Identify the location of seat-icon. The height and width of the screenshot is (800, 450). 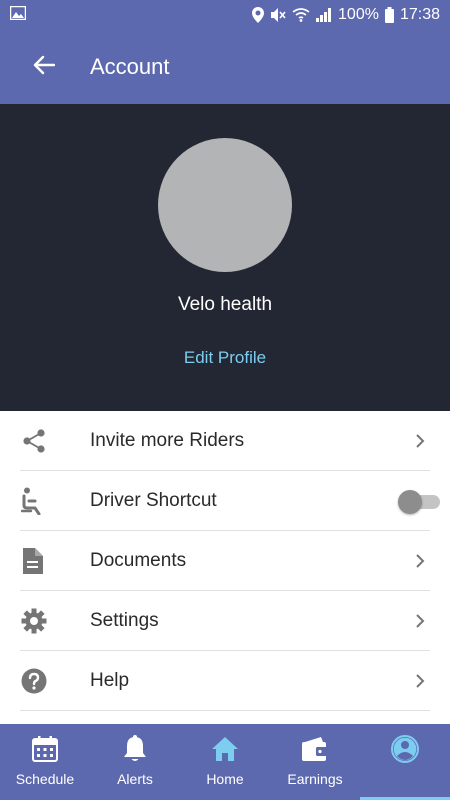
(45, 501).